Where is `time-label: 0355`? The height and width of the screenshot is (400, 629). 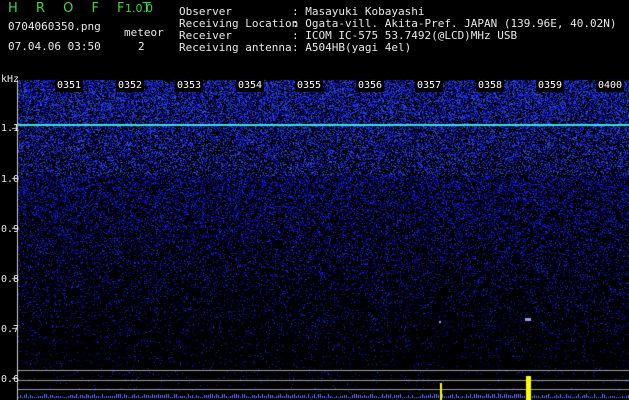 time-label: 0355 is located at coordinates (309, 86).